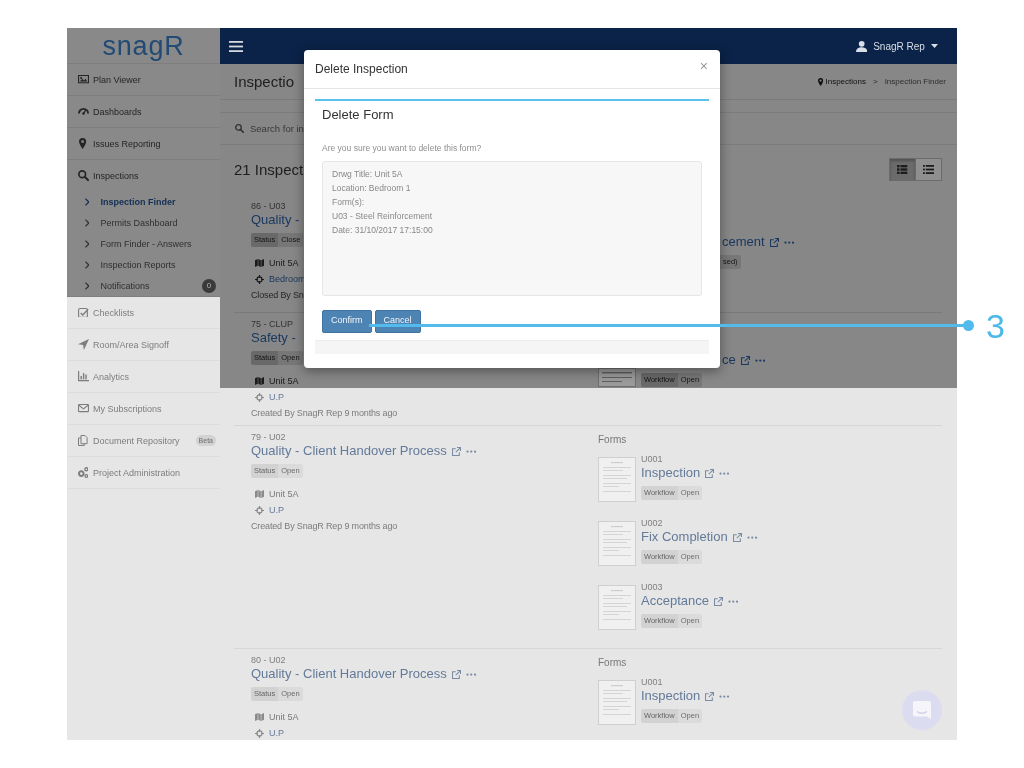  Describe the element at coordinates (209, 285) in the screenshot. I see `badge: 0` at that location.